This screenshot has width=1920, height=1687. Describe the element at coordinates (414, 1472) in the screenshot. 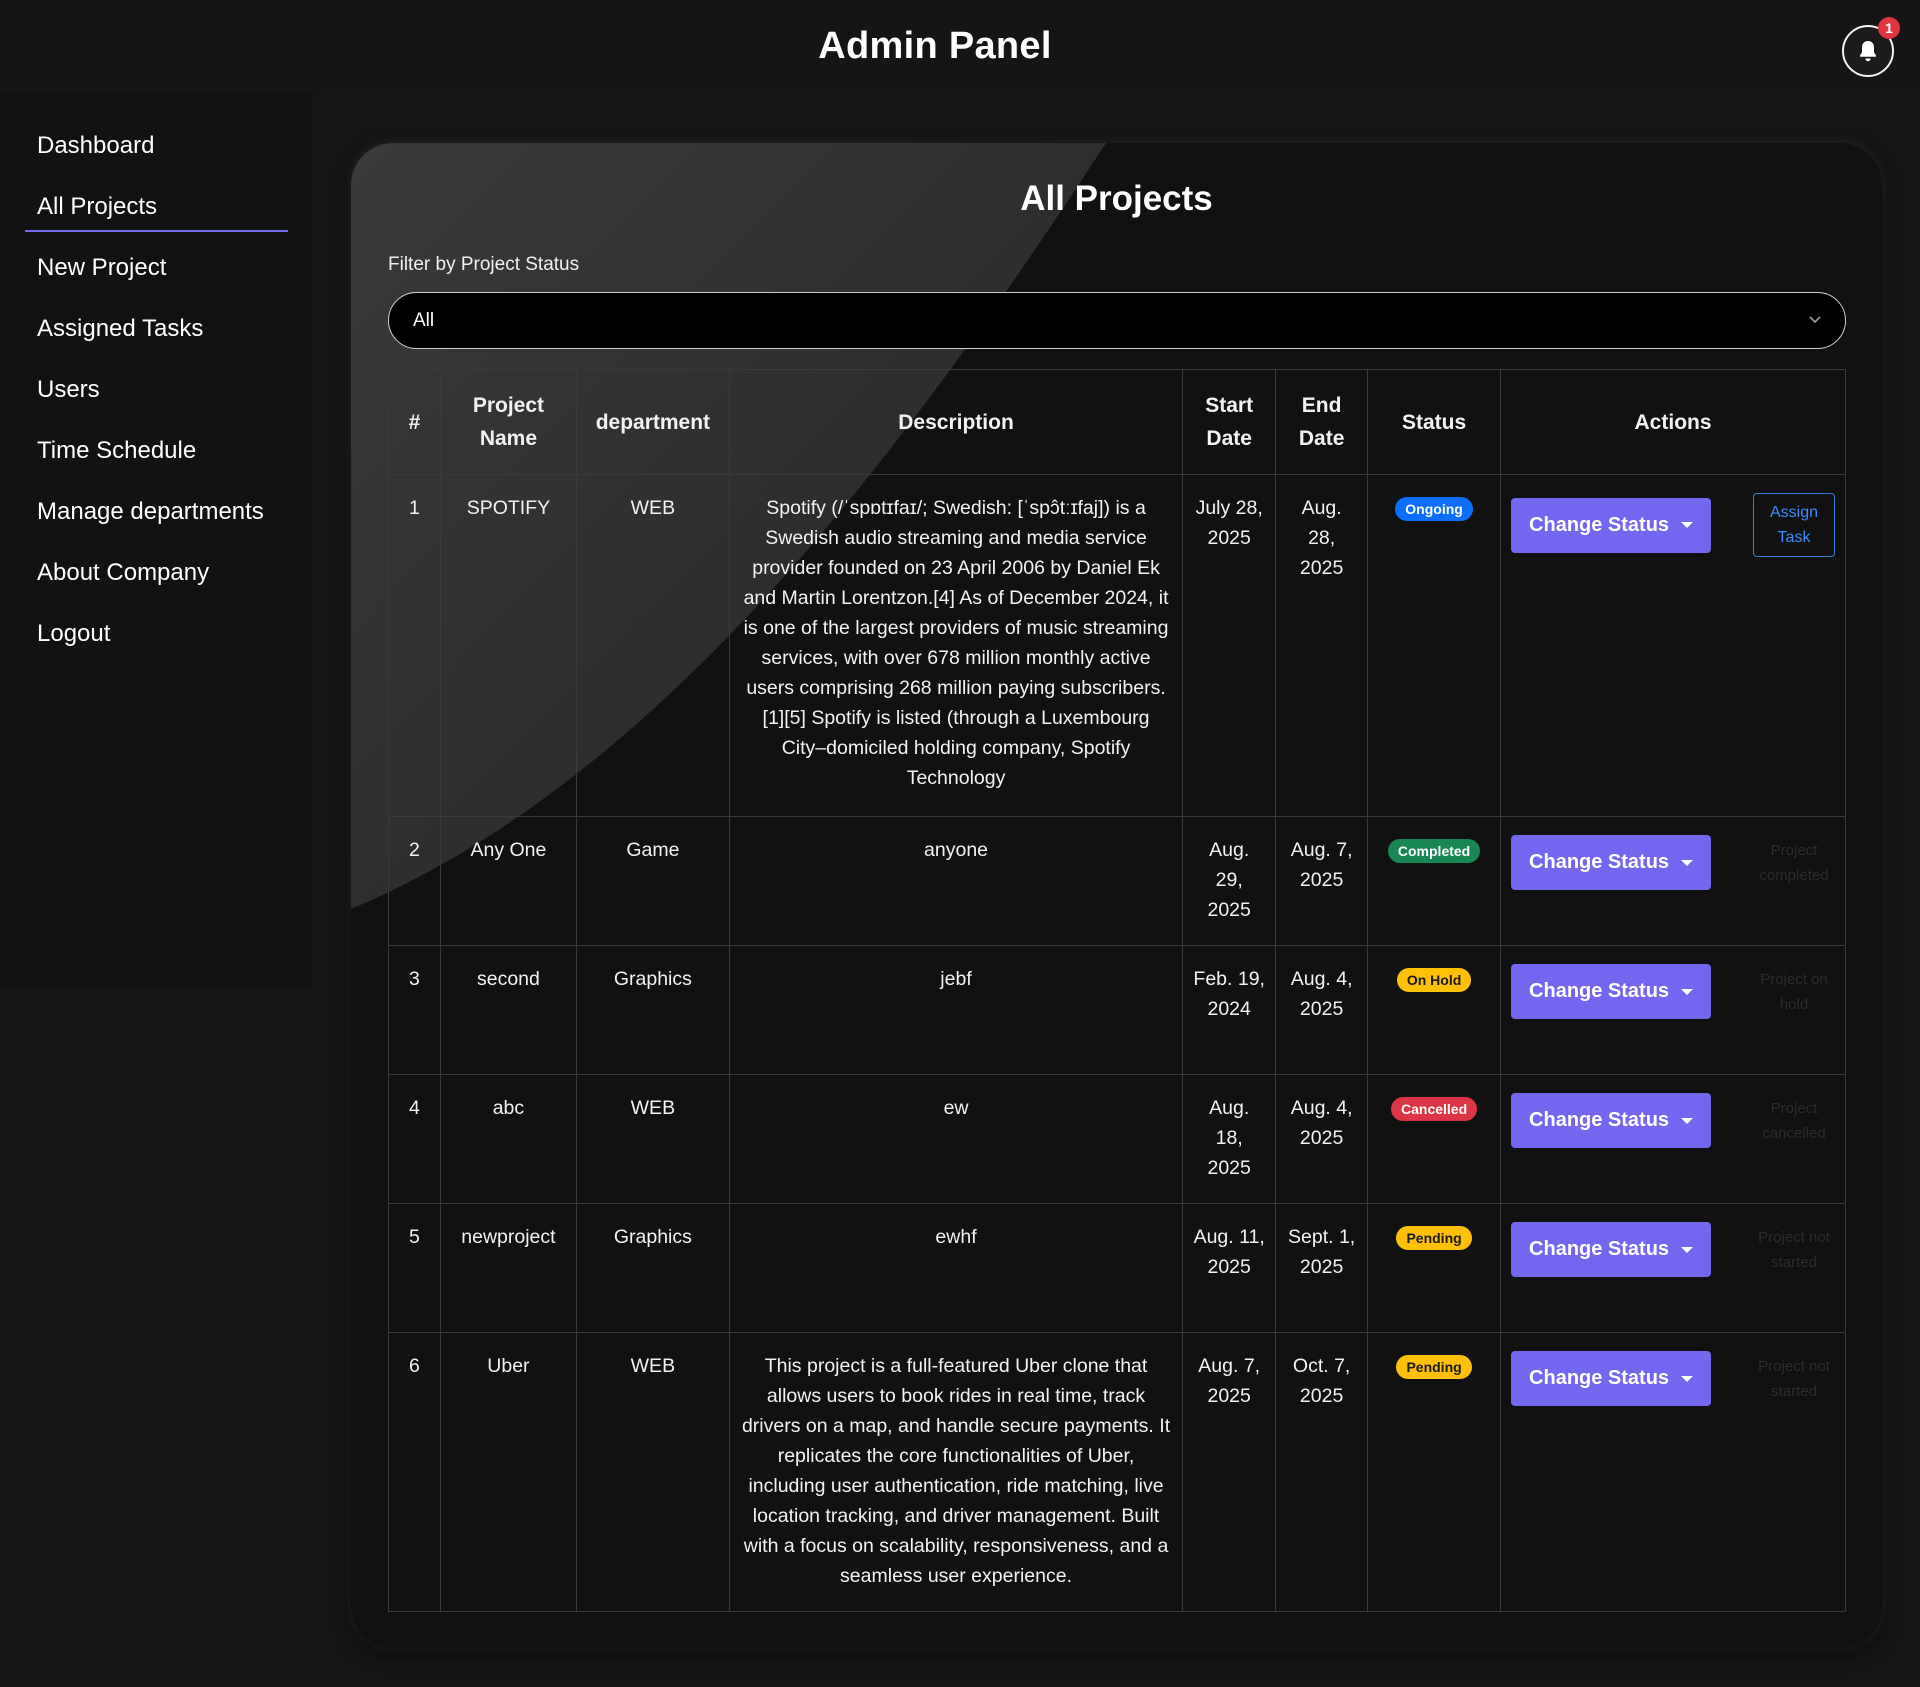

I see `row-number: 6` at that location.